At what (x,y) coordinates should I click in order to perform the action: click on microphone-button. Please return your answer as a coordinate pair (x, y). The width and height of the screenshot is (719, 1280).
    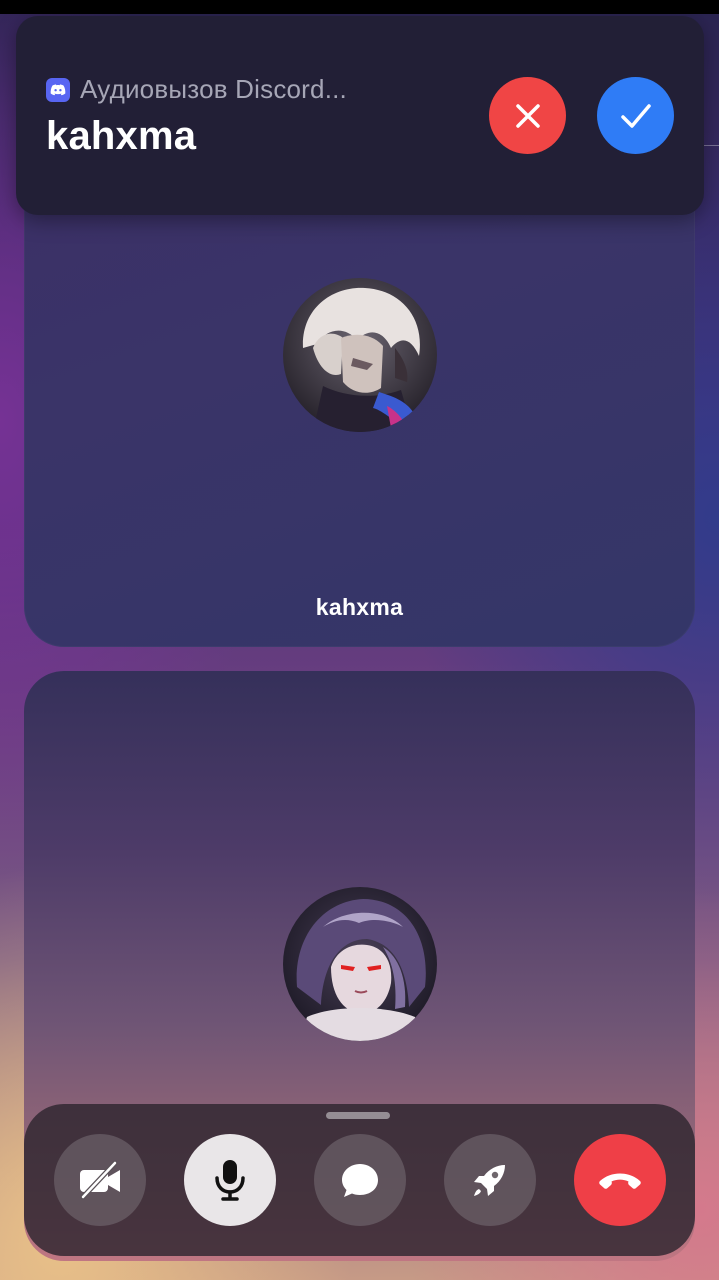
    Looking at the image, I should click on (230, 1180).